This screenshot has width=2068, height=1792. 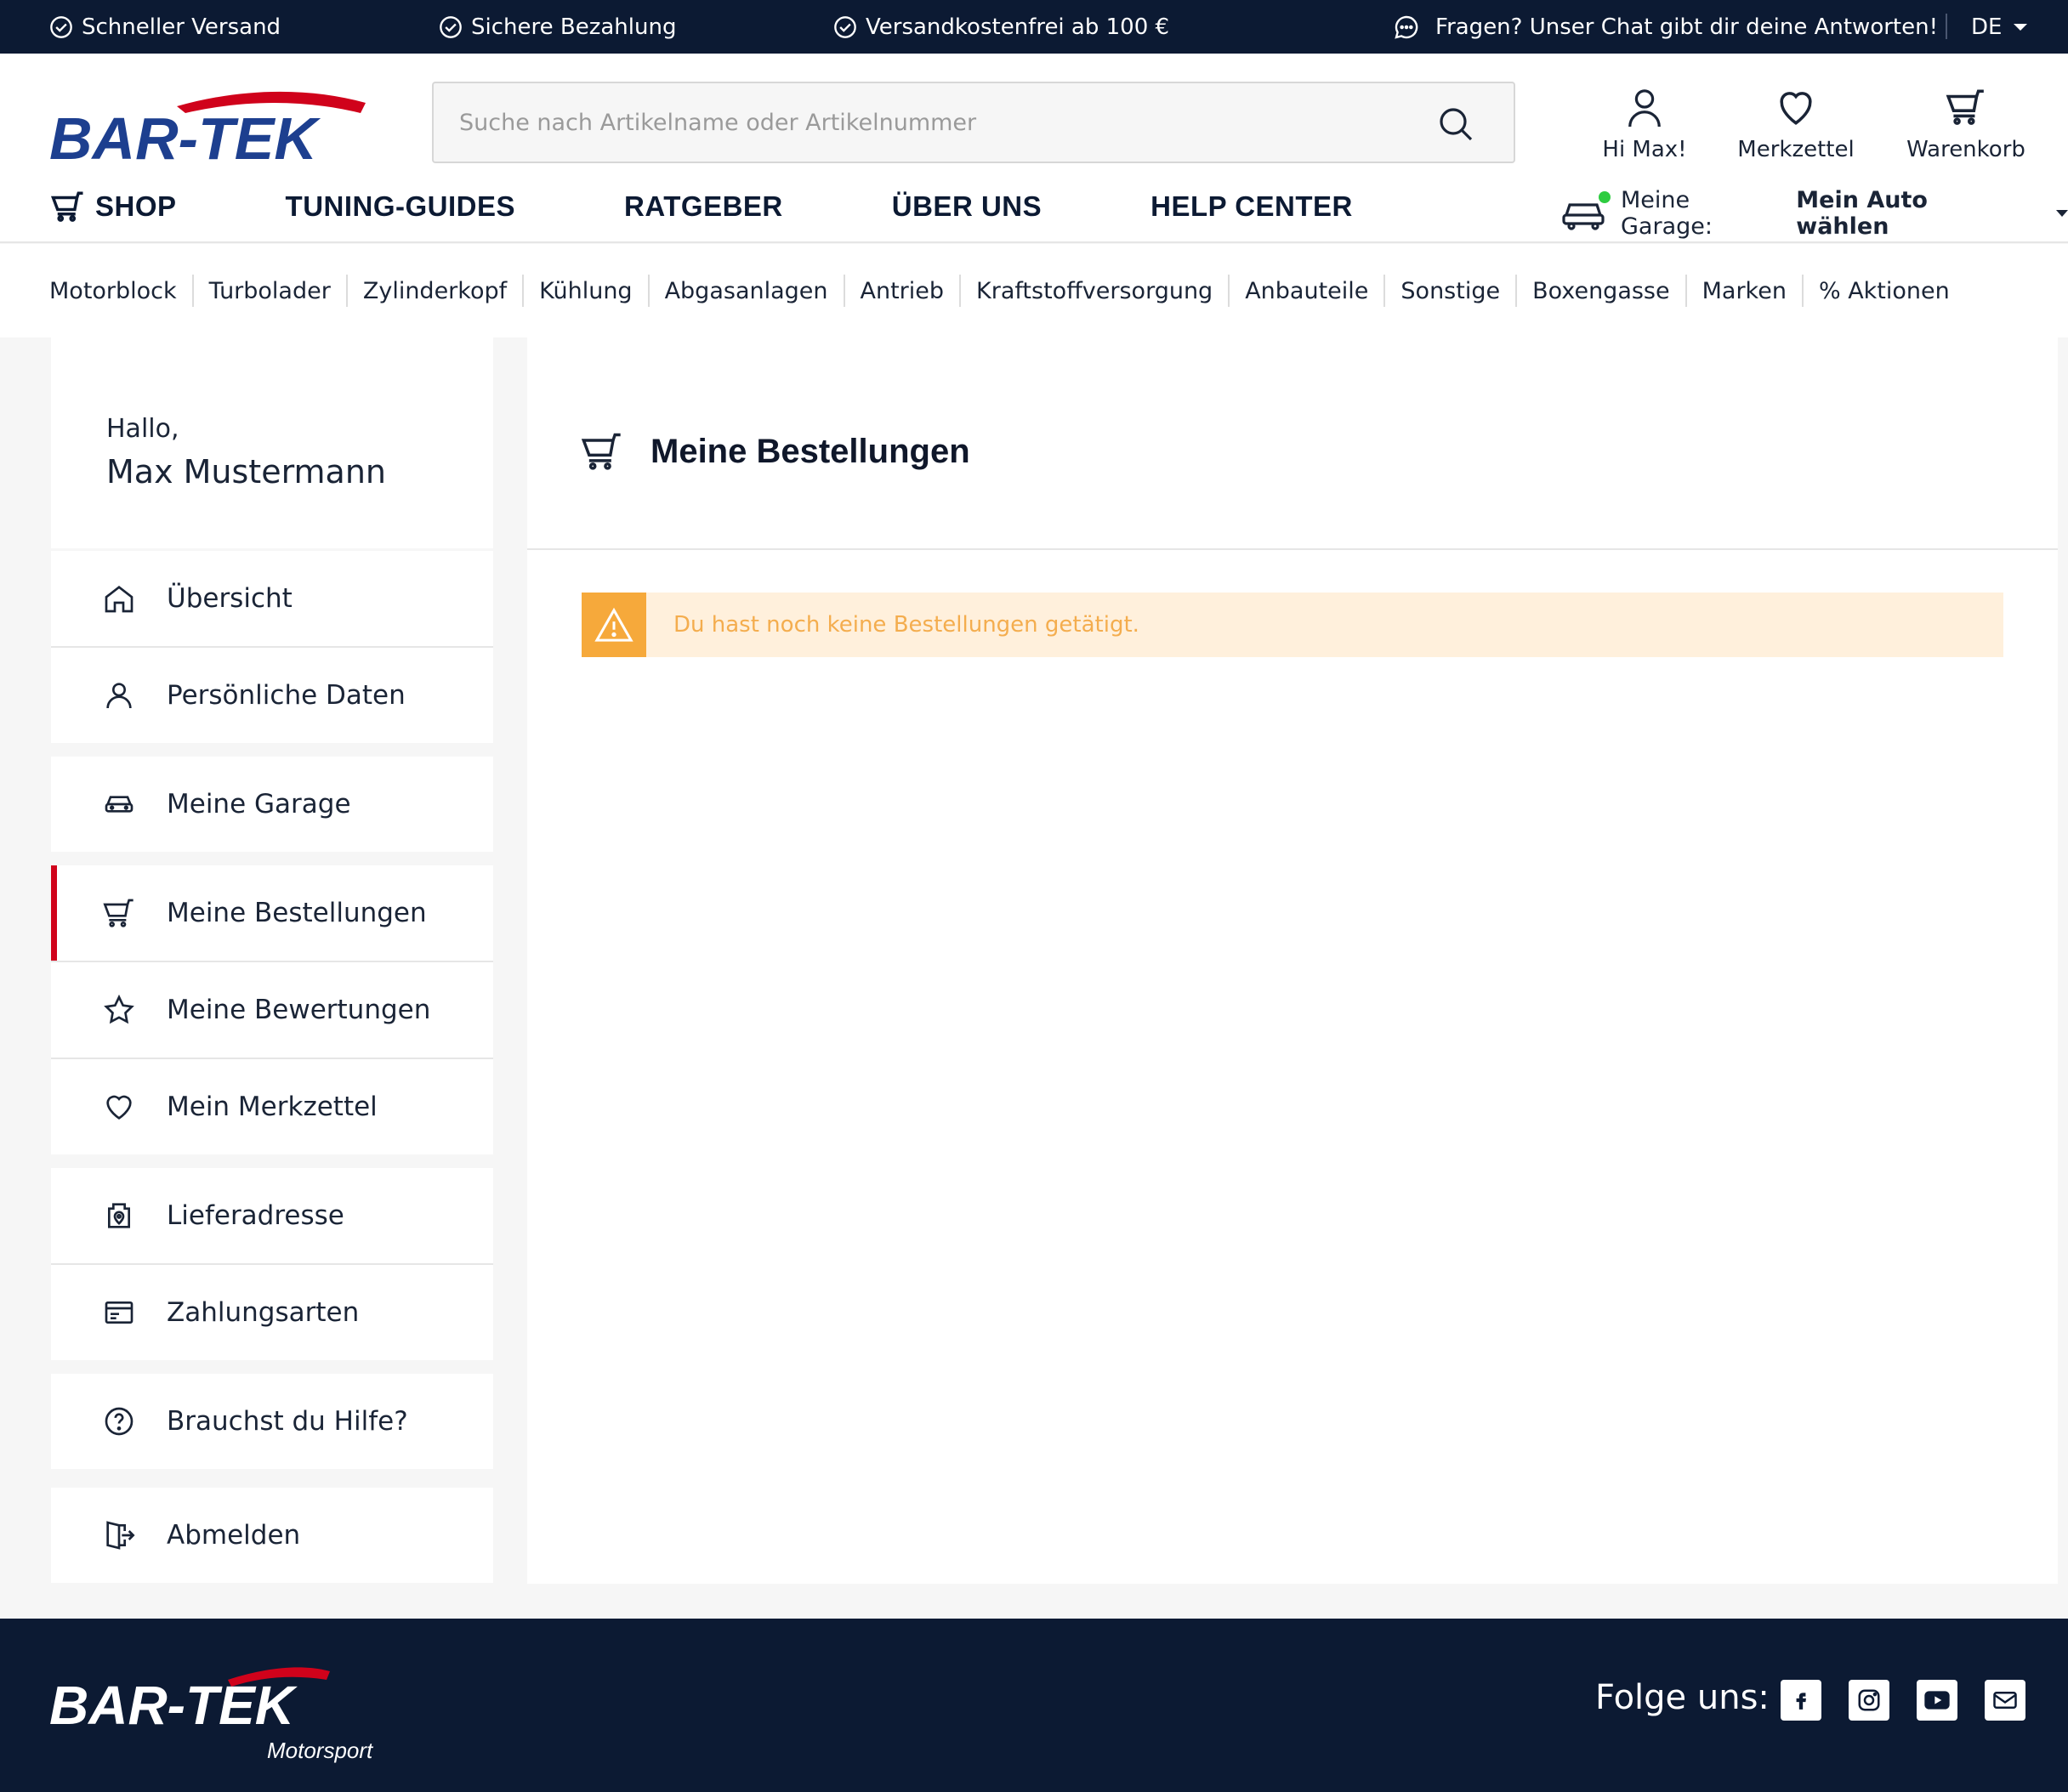 What do you see at coordinates (185, 138) in the screenshot?
I see `logo-text: BAR-TEK` at bounding box center [185, 138].